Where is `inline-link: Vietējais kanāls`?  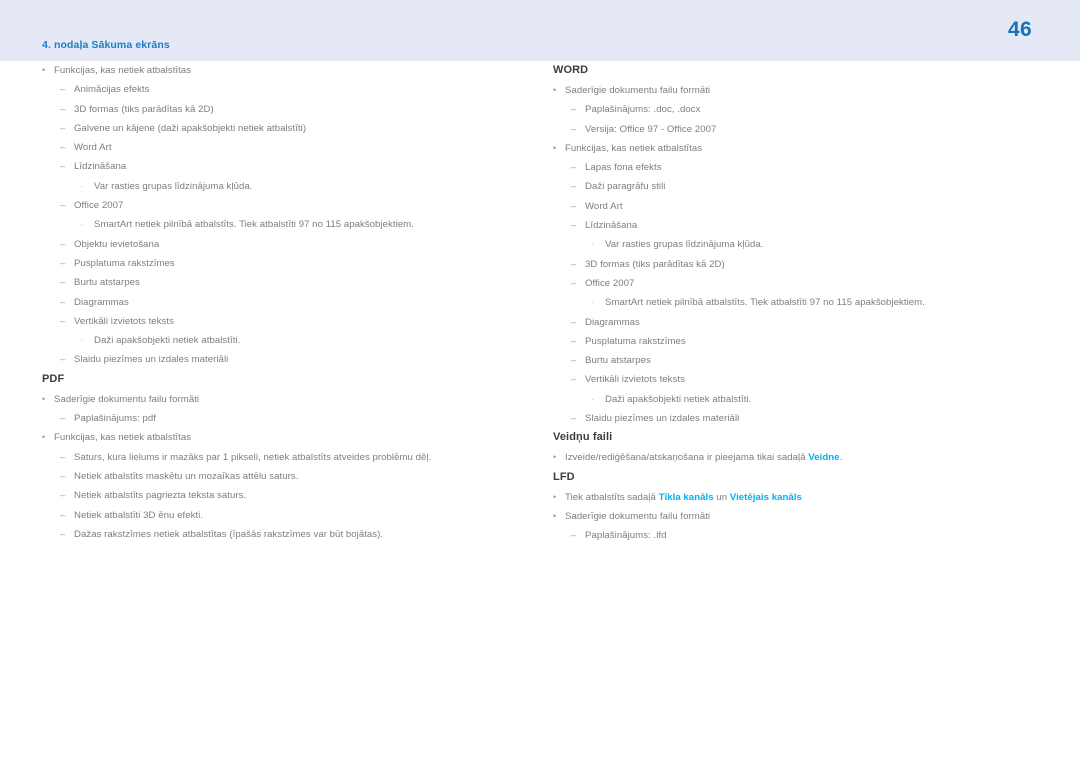
inline-link: Vietējais kanāls is located at coordinates (766, 497).